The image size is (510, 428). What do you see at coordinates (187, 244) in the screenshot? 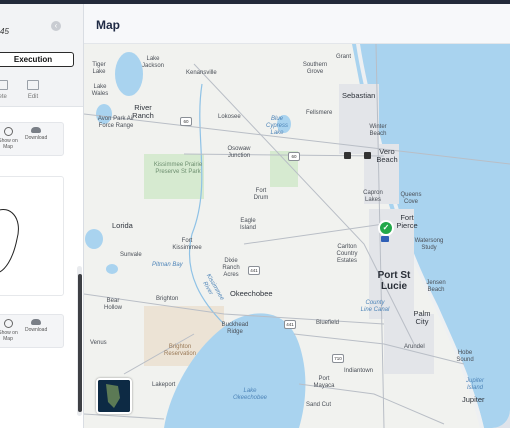
I see `label-fort-kissimmee: Fort Kissimmee` at bounding box center [187, 244].